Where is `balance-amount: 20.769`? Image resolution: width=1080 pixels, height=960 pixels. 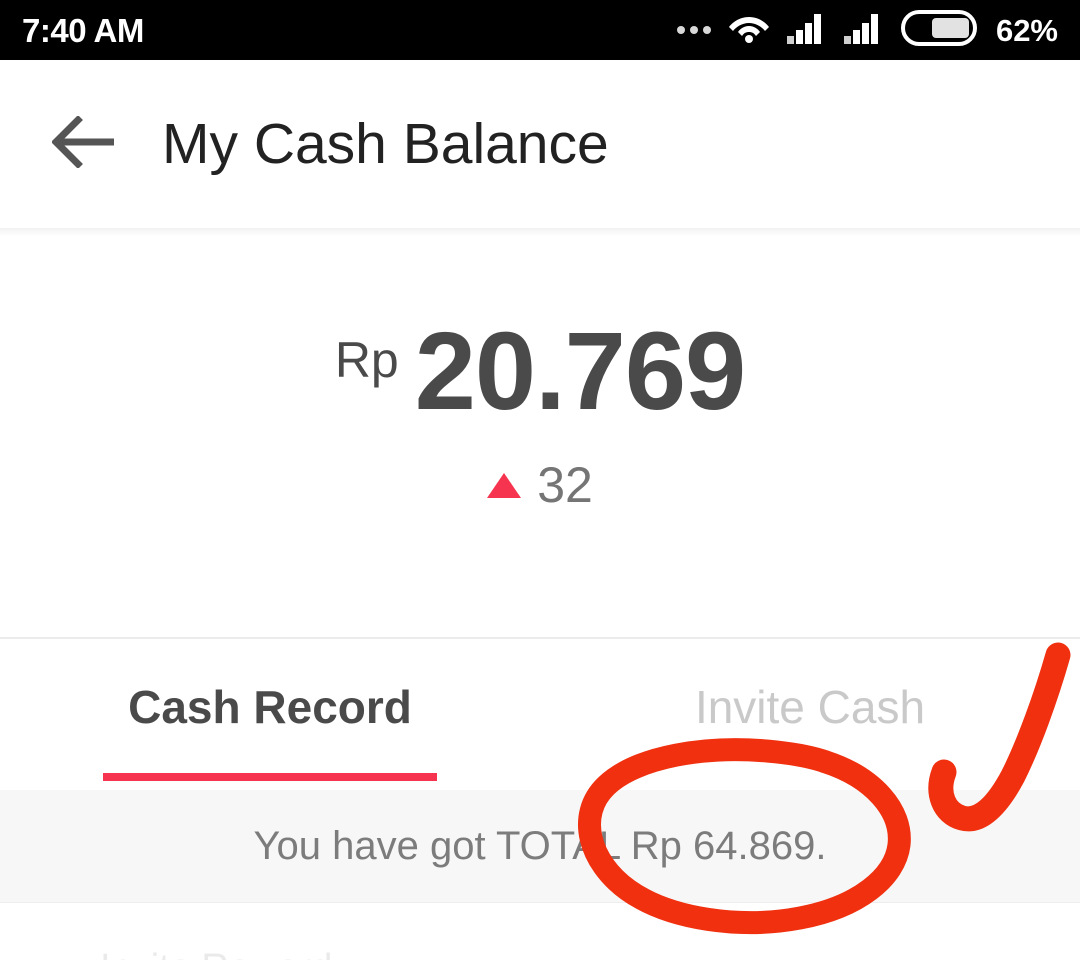 balance-amount: 20.769 is located at coordinates (580, 371).